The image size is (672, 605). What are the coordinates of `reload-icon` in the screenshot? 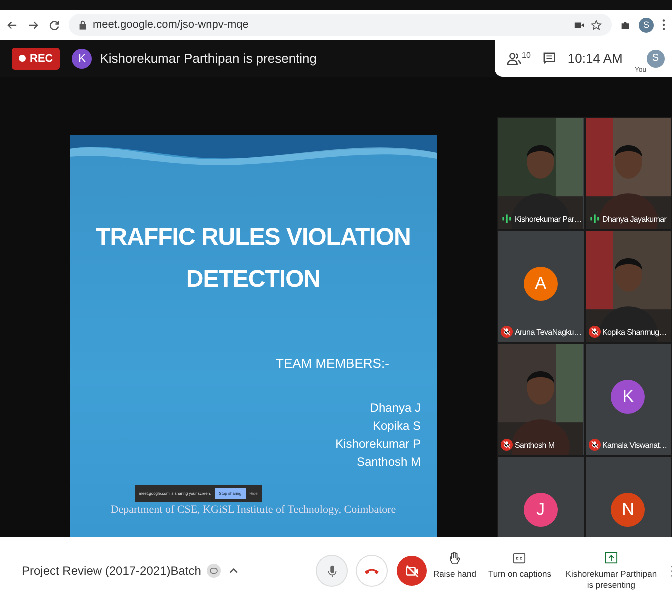 It's located at (54, 25).